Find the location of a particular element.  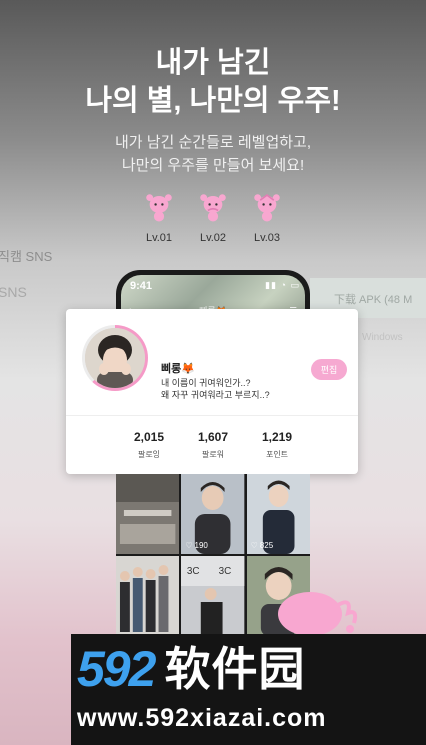

like-count: ♡ 825 is located at coordinates (262, 545).